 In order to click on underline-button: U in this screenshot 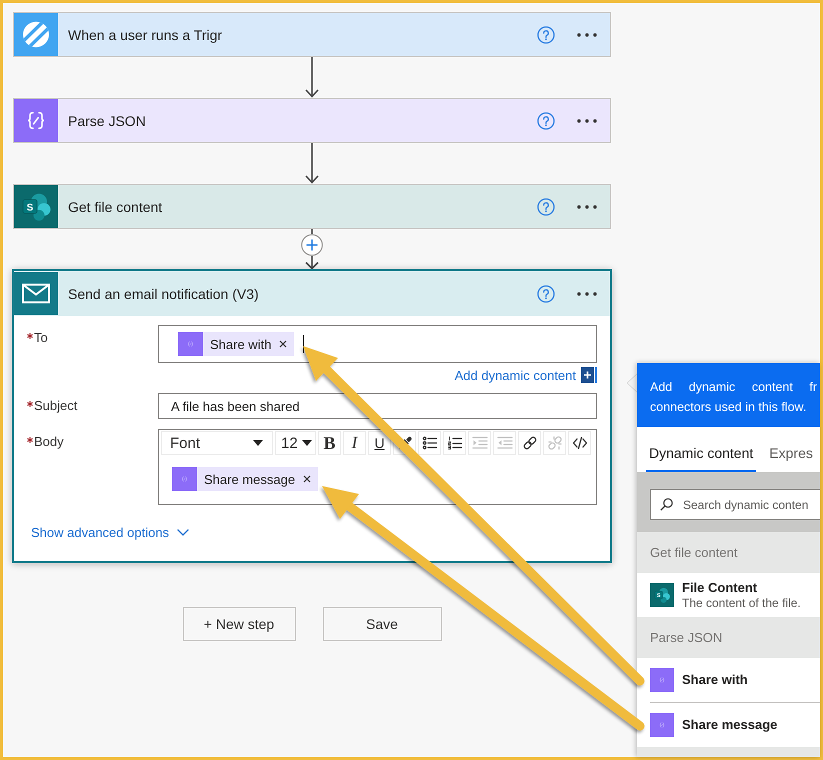, I will do `click(379, 443)`.